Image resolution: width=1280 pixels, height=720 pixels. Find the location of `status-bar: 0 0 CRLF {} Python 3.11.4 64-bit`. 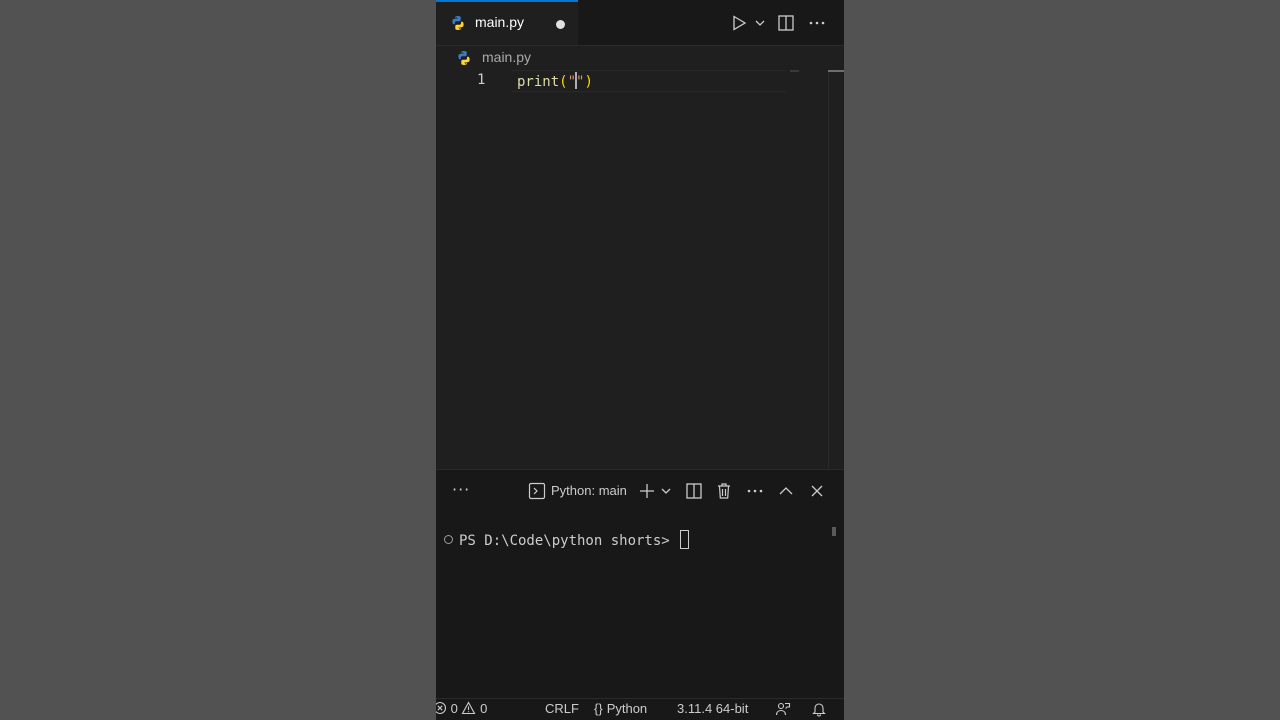

status-bar: 0 0 CRLF {} Python 3.11.4 64-bit is located at coordinates (640, 709).